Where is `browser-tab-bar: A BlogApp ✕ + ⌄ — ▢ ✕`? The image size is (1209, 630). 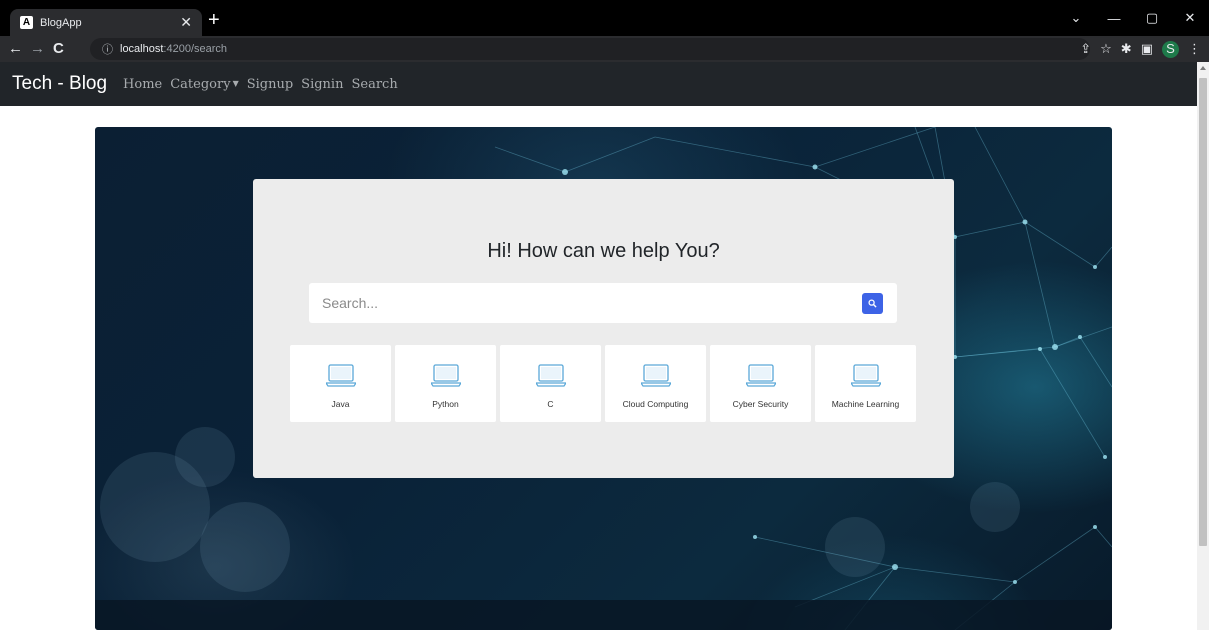
browser-tab-bar: A BlogApp ✕ + ⌄ — ▢ ✕ is located at coordinates (604, 18).